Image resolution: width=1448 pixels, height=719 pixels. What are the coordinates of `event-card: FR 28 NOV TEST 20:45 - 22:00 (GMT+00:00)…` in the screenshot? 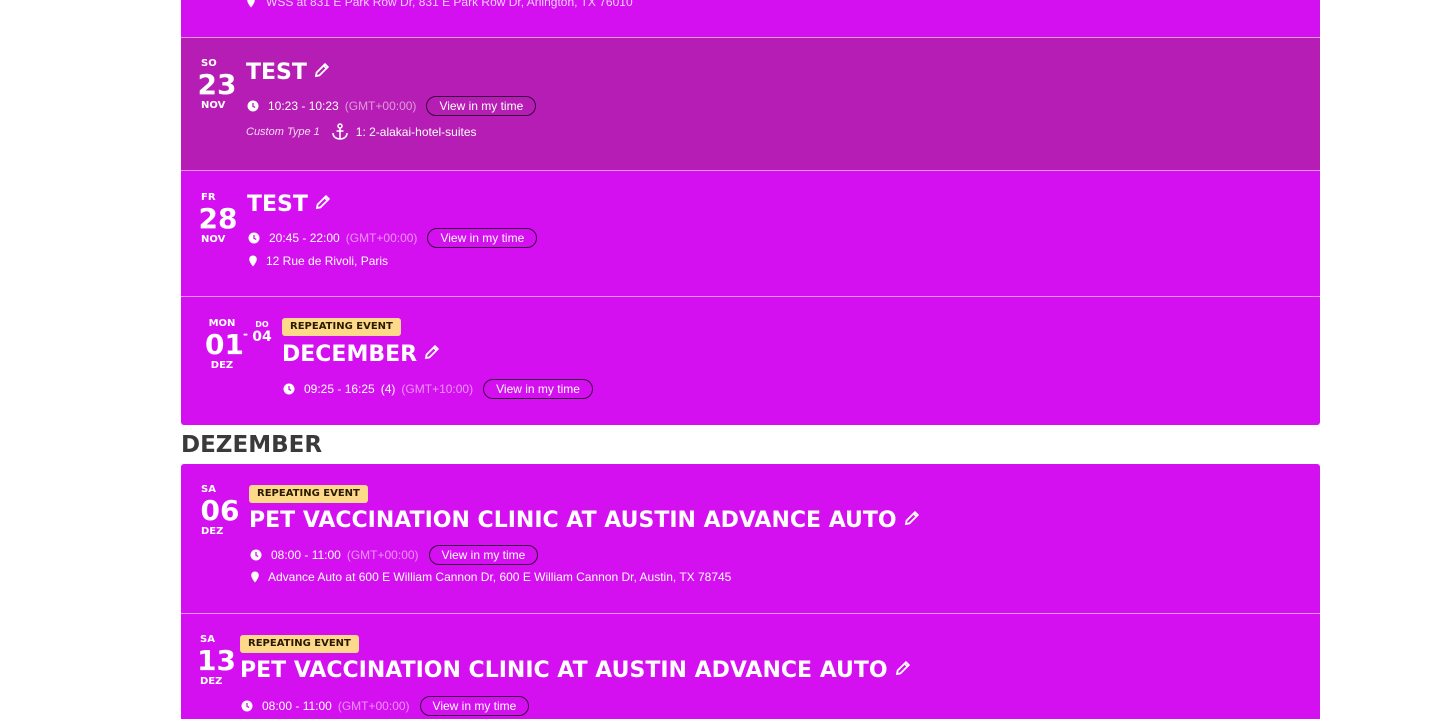 It's located at (750, 233).